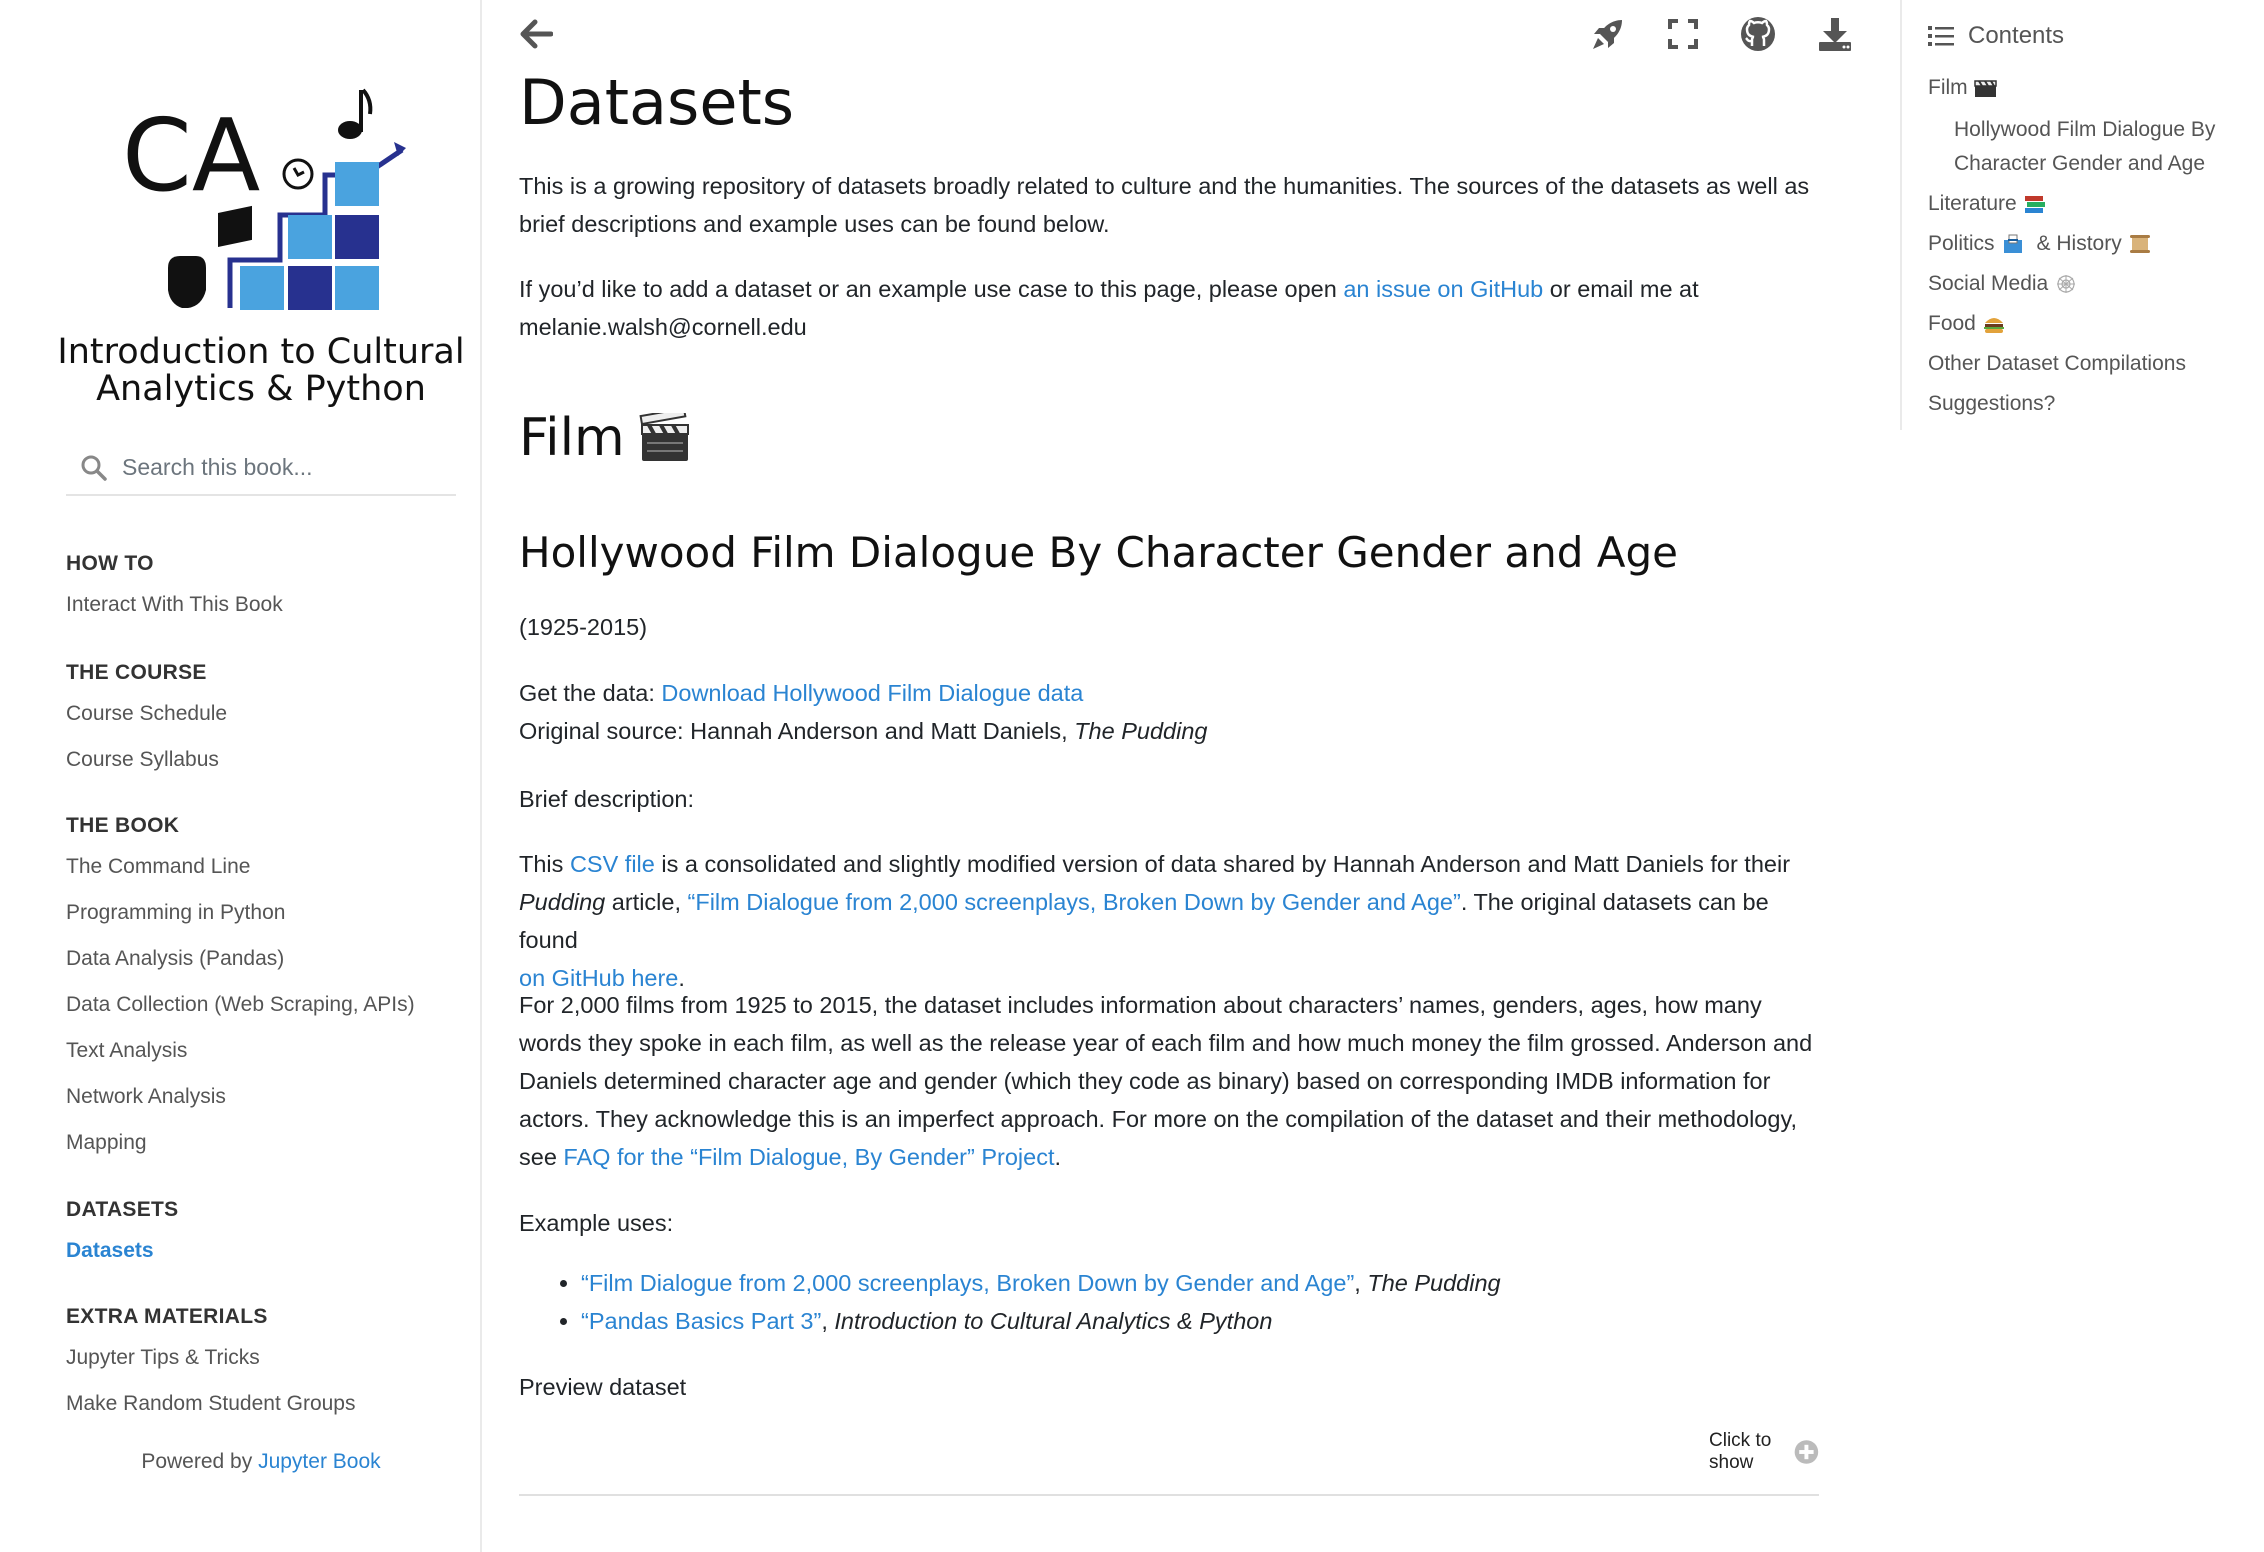 The height and width of the screenshot is (1552, 2264). What do you see at coordinates (2079, 163) in the screenshot?
I see `toc-subitem-line2: Character Gender and Age` at bounding box center [2079, 163].